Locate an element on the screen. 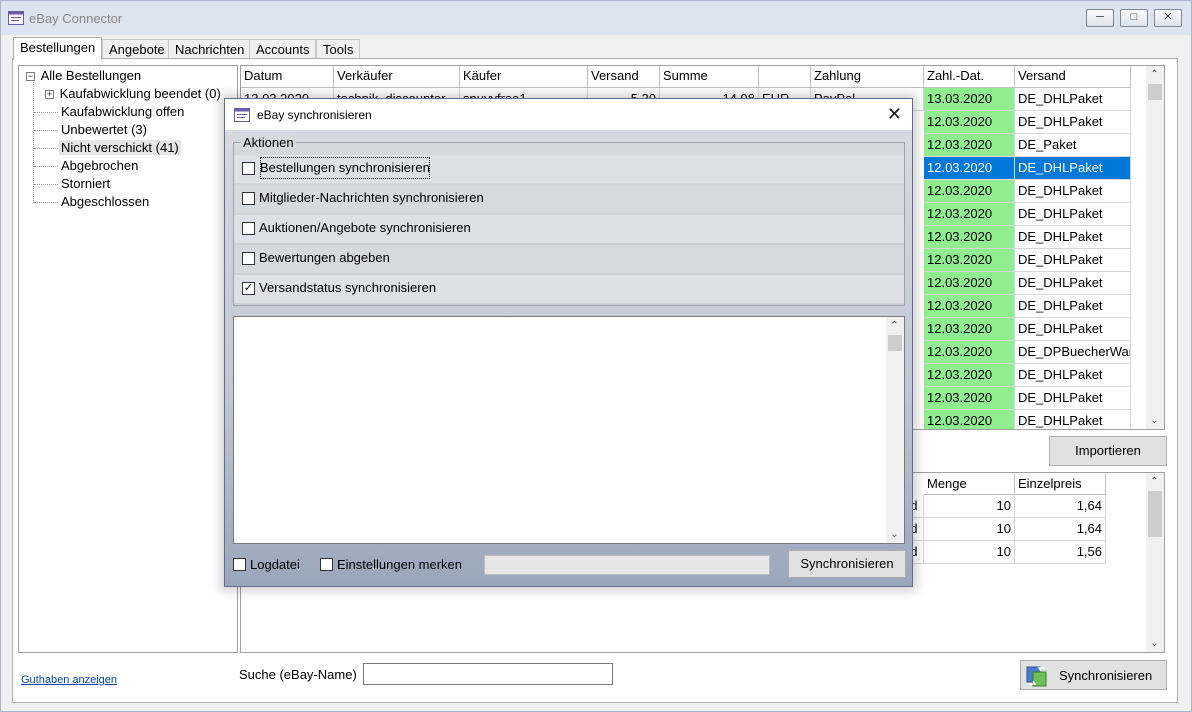  minimize-button: ─ is located at coordinates (1100, 18).